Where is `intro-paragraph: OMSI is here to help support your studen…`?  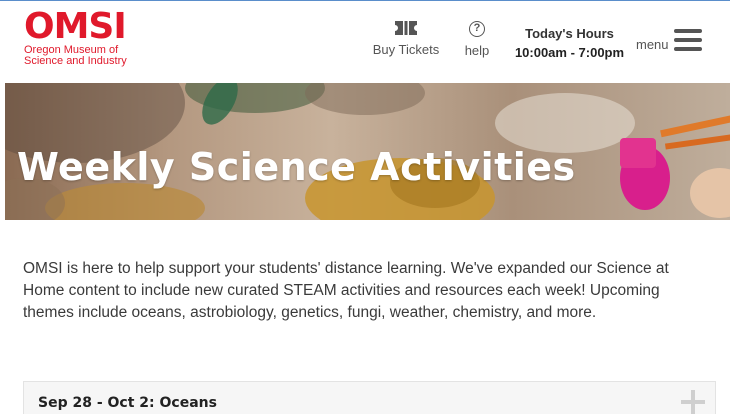
intro-paragraph: OMSI is here to help support your studen… is located at coordinates (346, 290).